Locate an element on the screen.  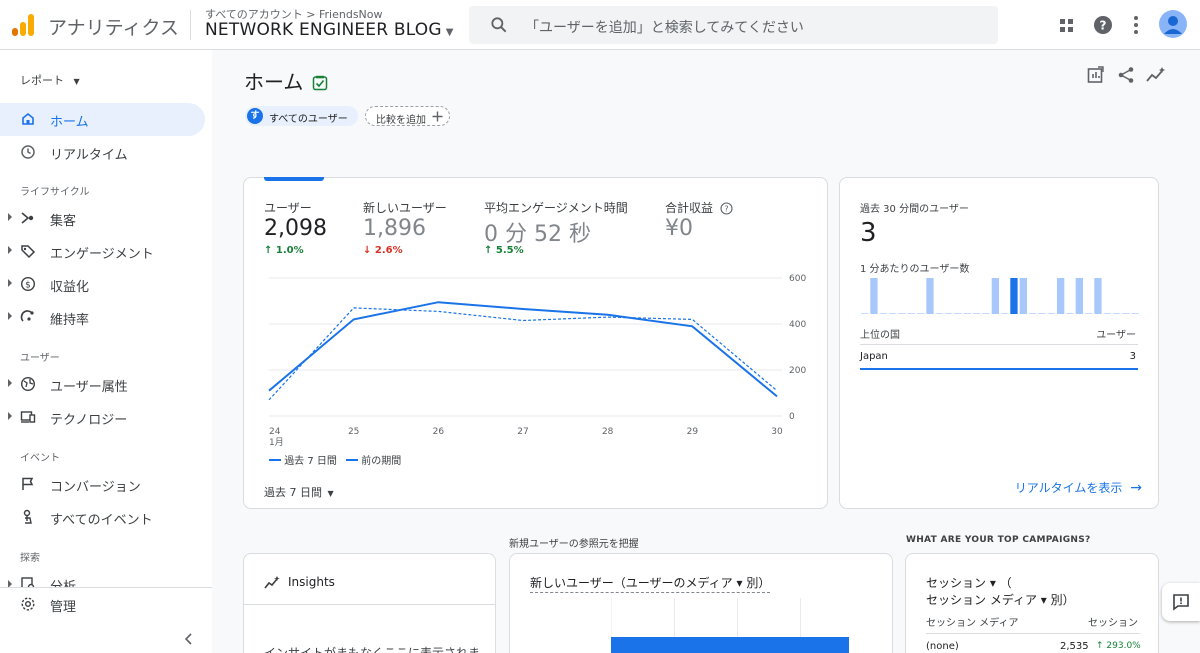
reports-dropdown: レポート ▼ is located at coordinates (50, 80).